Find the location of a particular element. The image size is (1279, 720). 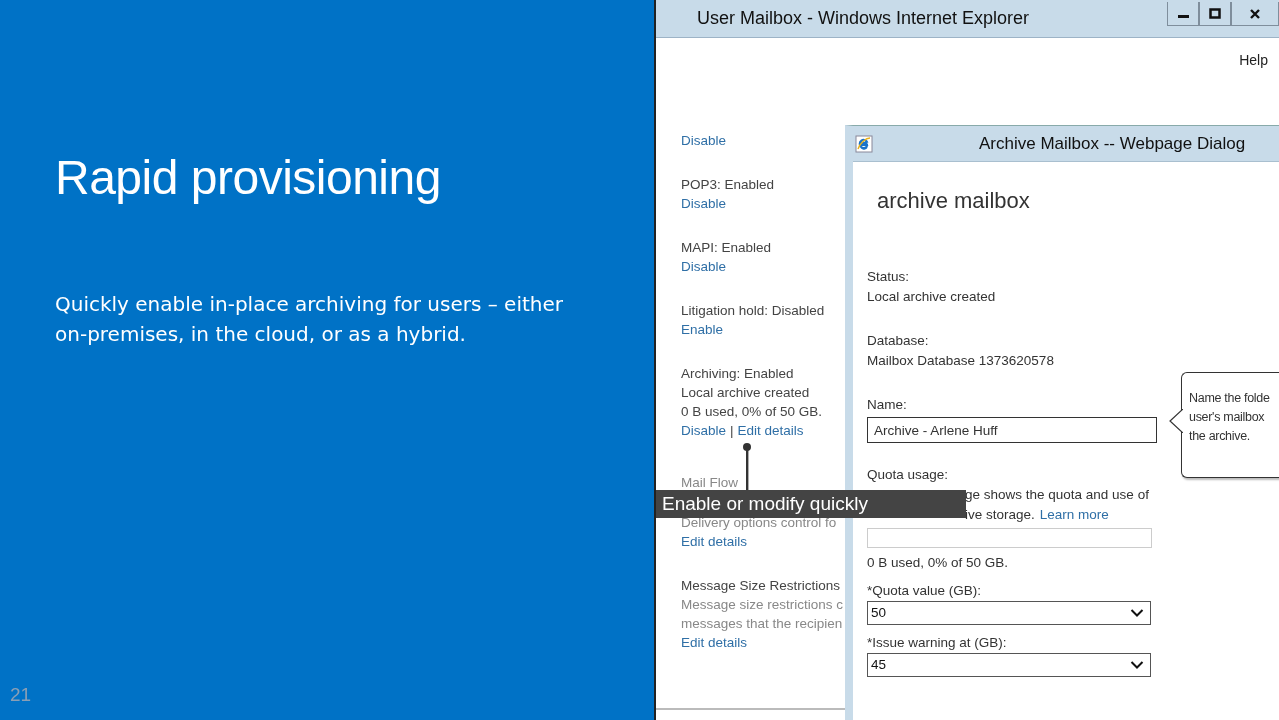

dropdown: 45 is located at coordinates (1009, 665).